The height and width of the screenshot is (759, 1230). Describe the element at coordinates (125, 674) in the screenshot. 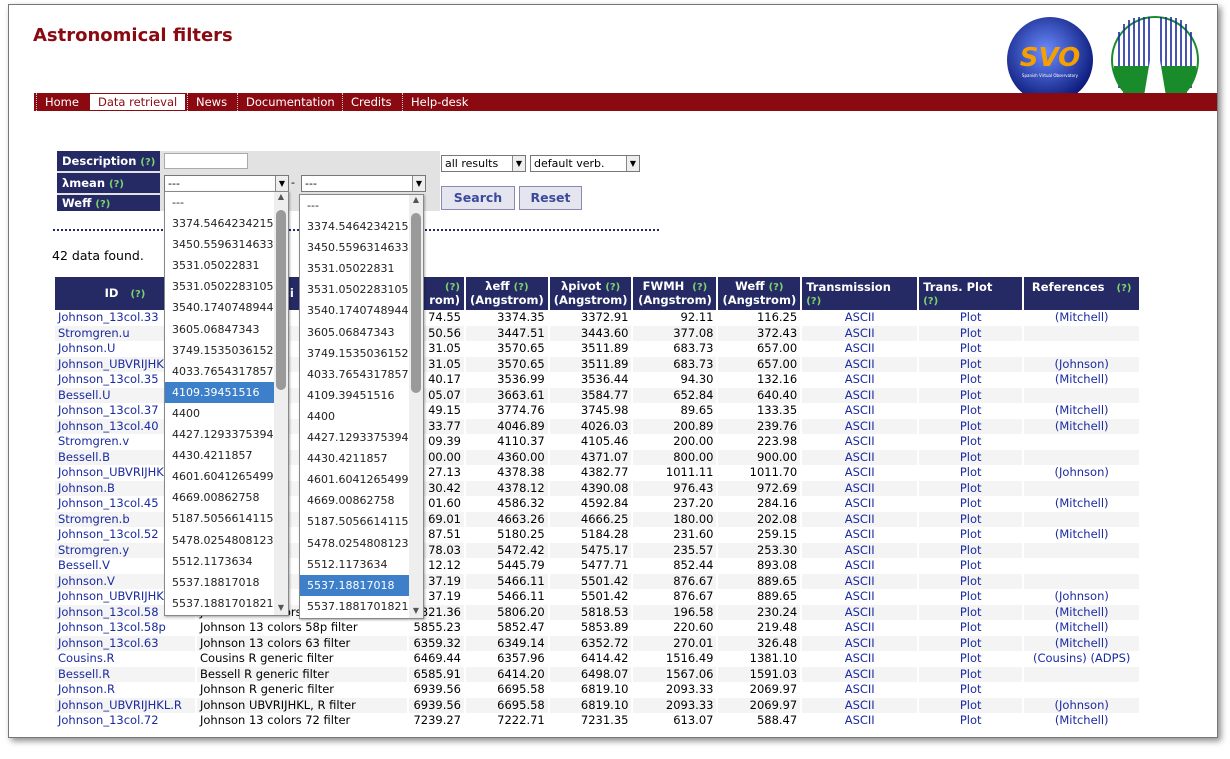

I see `filter-id-link: Bessell.R` at that location.